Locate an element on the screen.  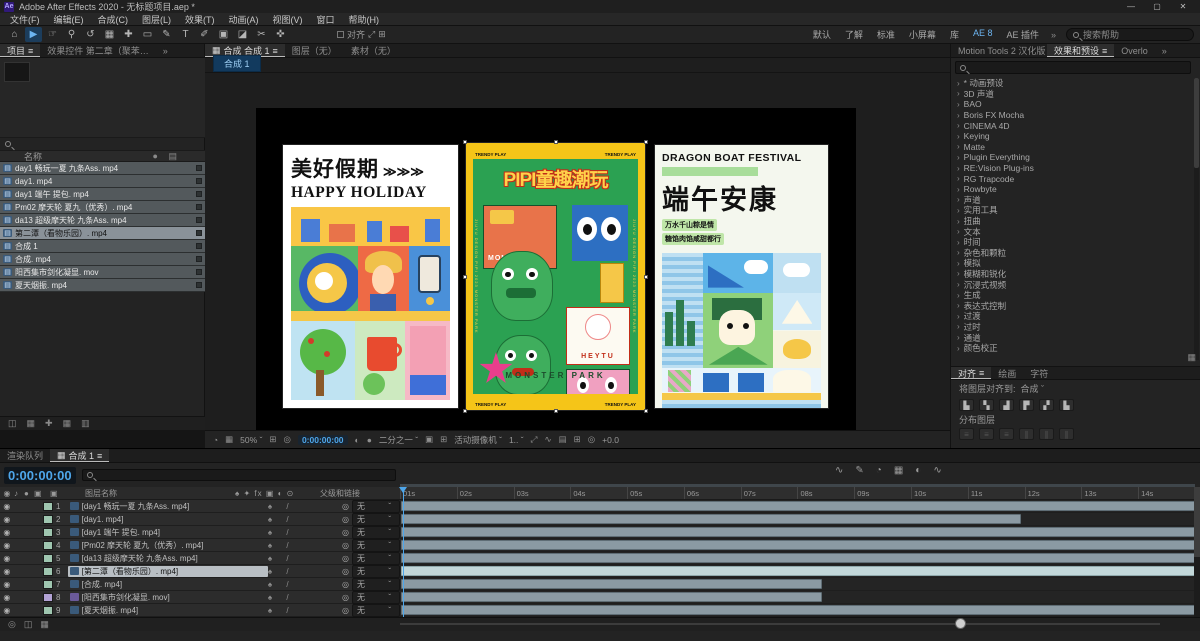
toolbar-tool-icon: ⚲ is located at coordinates (71, 34).